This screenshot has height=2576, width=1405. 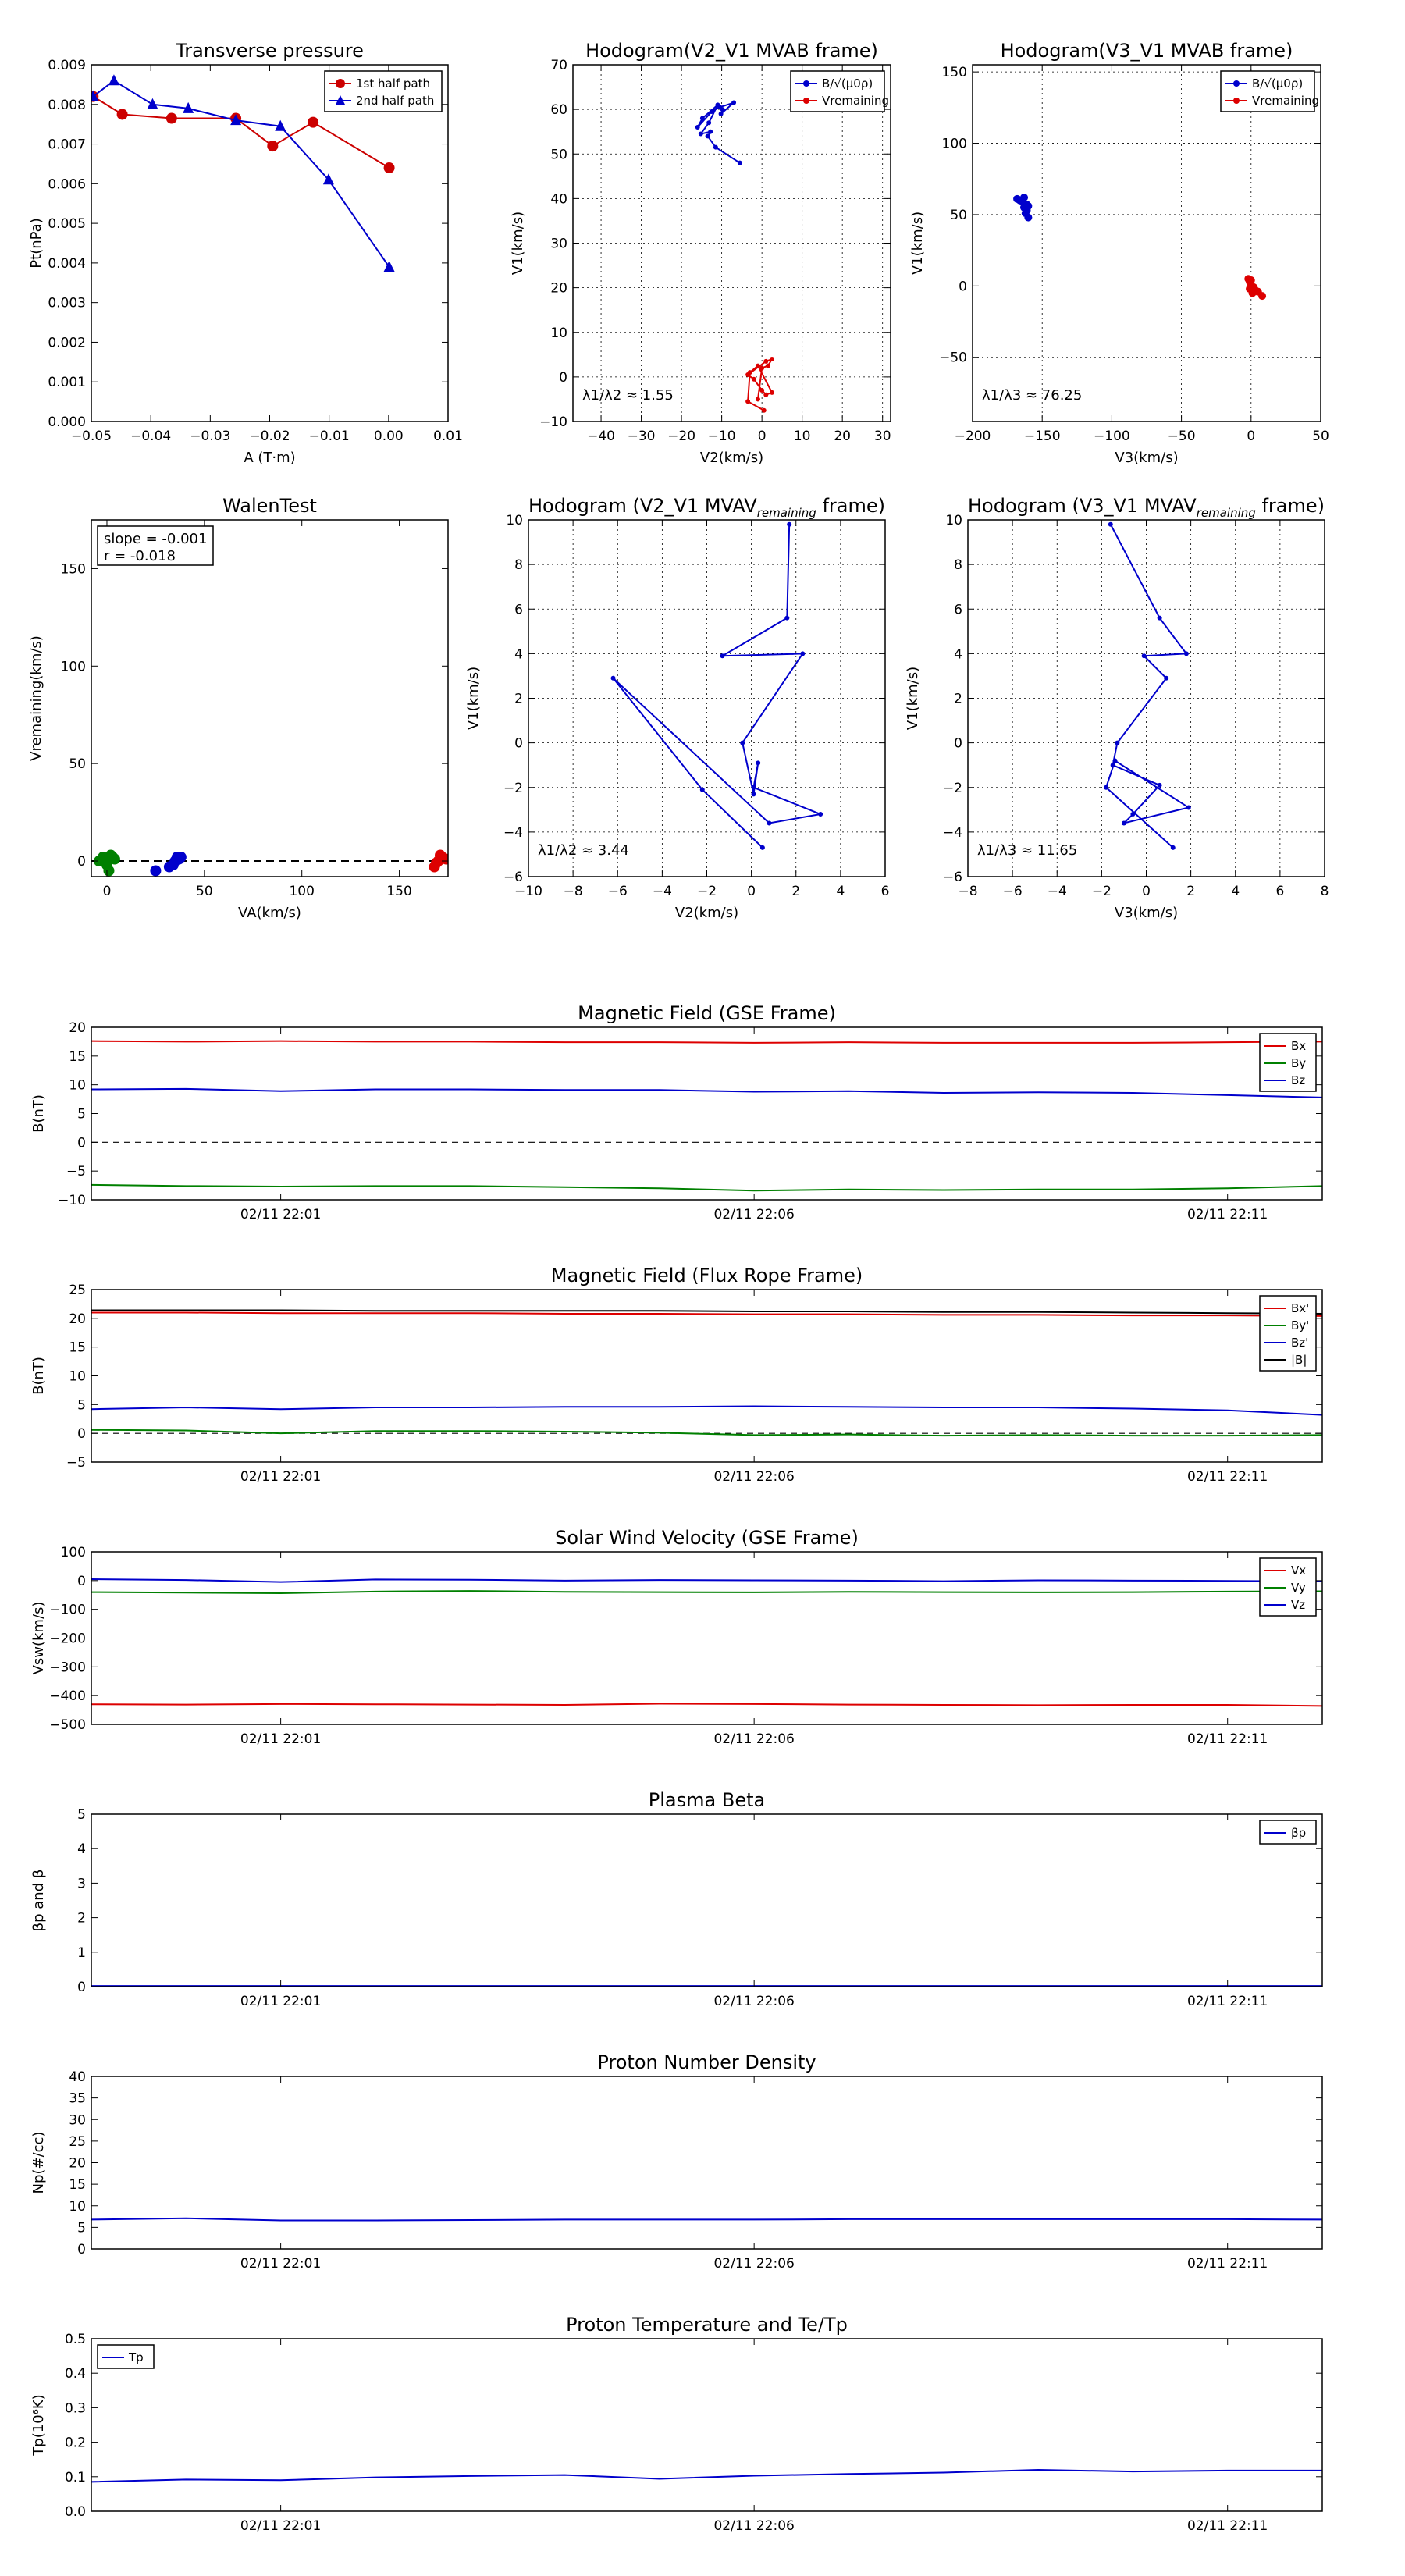 I want to click on x-tick-label: −0.05, so click(x=91, y=436).